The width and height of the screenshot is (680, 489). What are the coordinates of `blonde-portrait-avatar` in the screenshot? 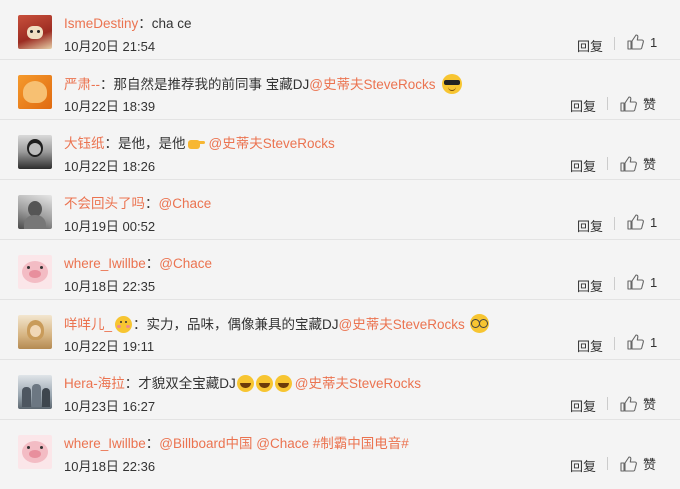 It's located at (35, 332).